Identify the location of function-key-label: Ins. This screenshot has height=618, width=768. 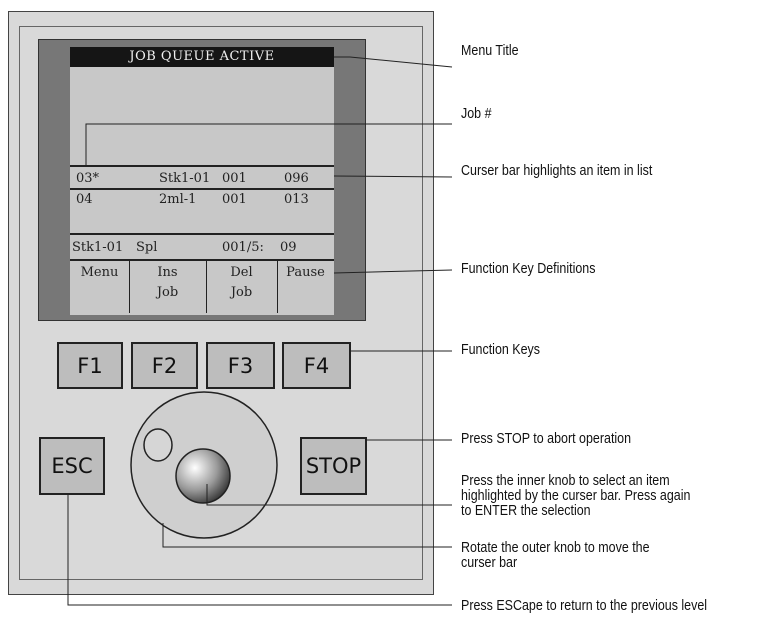
(167, 272).